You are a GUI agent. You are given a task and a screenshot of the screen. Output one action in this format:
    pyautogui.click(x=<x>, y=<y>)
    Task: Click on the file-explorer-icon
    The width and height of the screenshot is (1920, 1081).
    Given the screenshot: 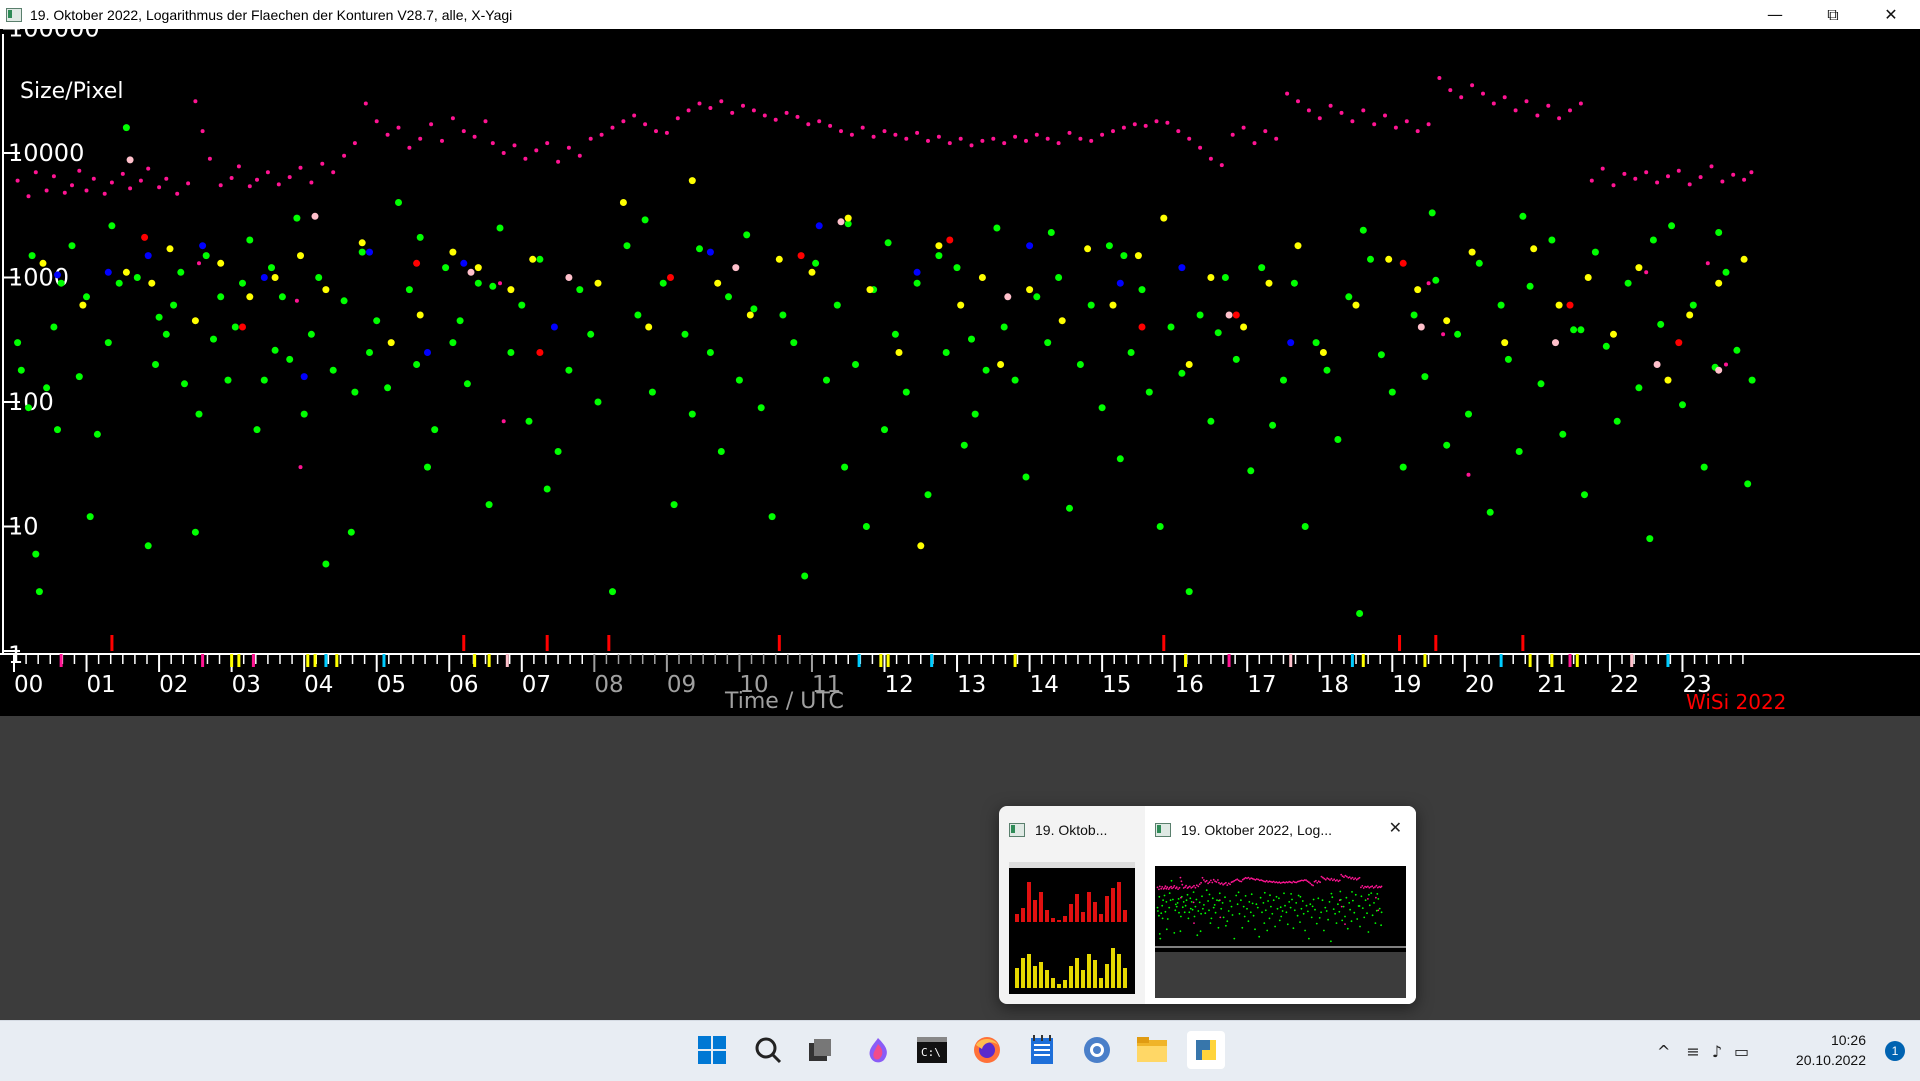 What is the action you would take?
    pyautogui.click(x=1152, y=1050)
    